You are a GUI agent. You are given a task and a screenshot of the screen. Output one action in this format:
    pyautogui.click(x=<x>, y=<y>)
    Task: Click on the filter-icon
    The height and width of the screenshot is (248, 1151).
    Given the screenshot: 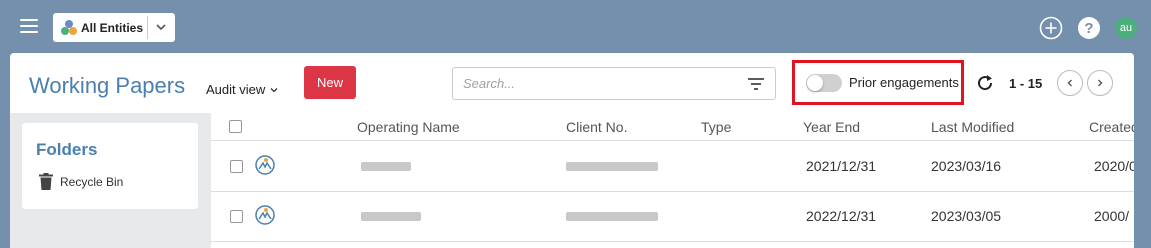 What is the action you would take?
    pyautogui.click(x=756, y=84)
    